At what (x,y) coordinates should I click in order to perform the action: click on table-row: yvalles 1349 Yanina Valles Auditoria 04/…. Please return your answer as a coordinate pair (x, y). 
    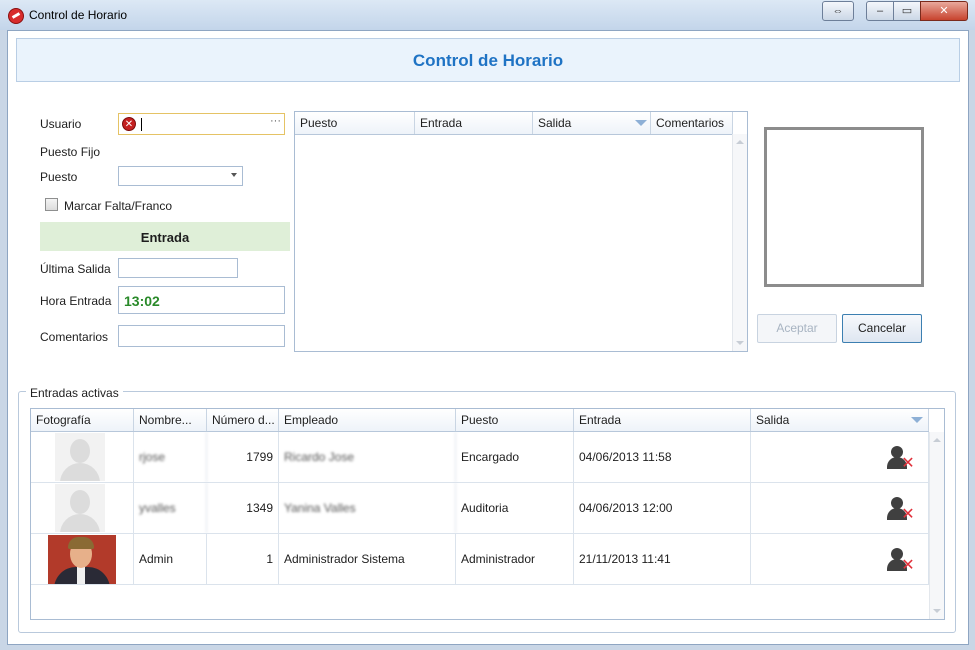
    Looking at the image, I should click on (480, 508).